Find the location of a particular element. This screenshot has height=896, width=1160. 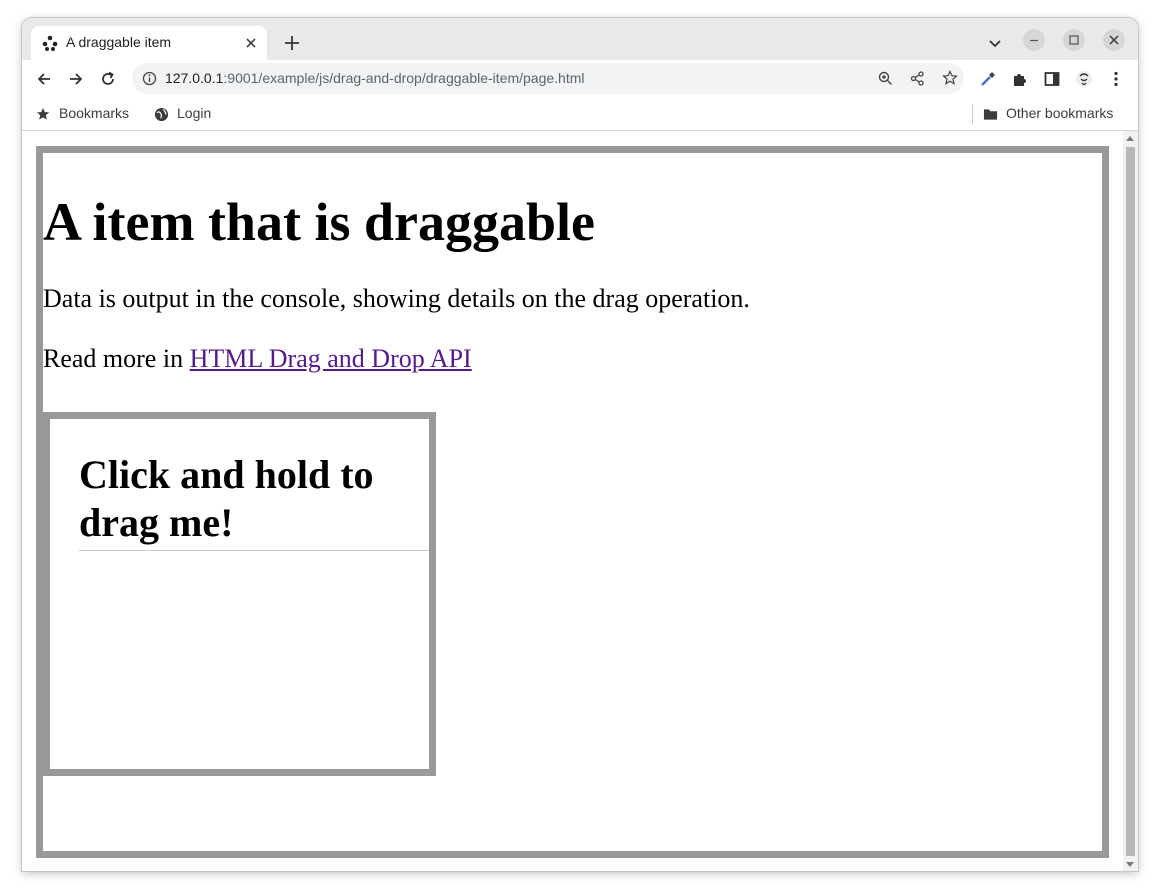

read-more-text: Read more in HTML Drag and Drop API is located at coordinates (257, 359).